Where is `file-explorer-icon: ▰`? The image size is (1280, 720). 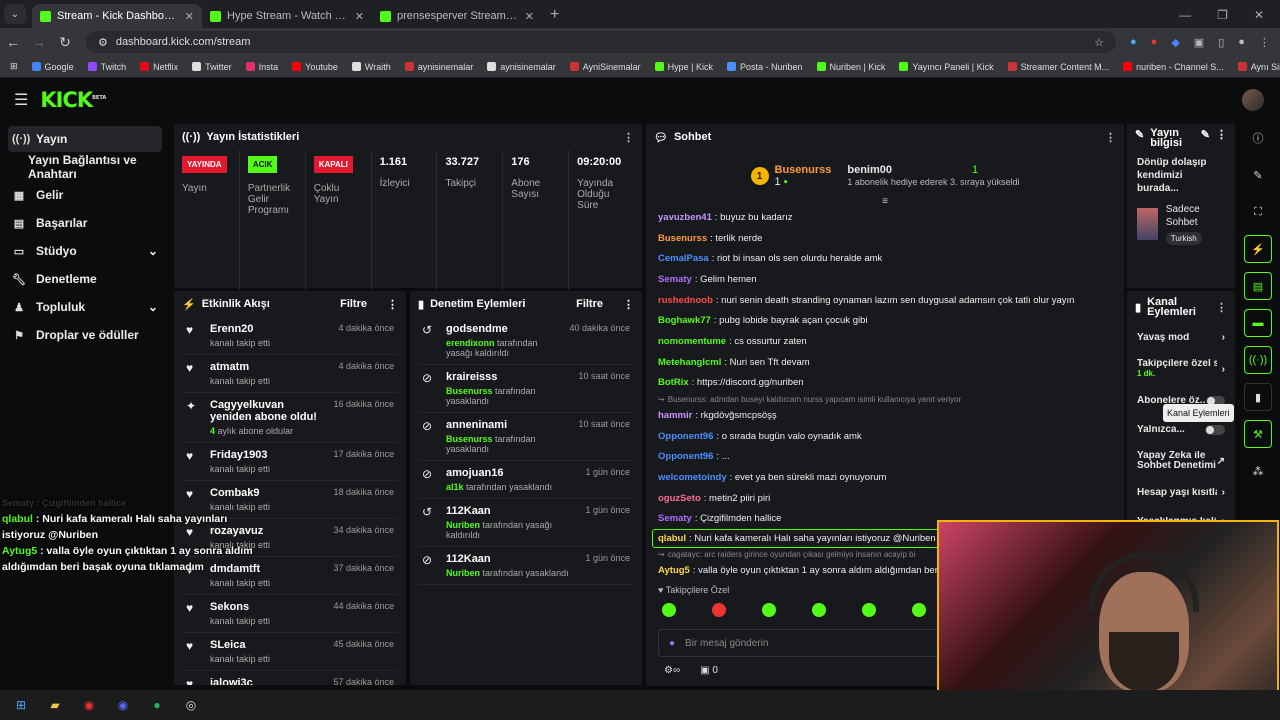
file-explorer-icon: ▰ is located at coordinates (55, 705).